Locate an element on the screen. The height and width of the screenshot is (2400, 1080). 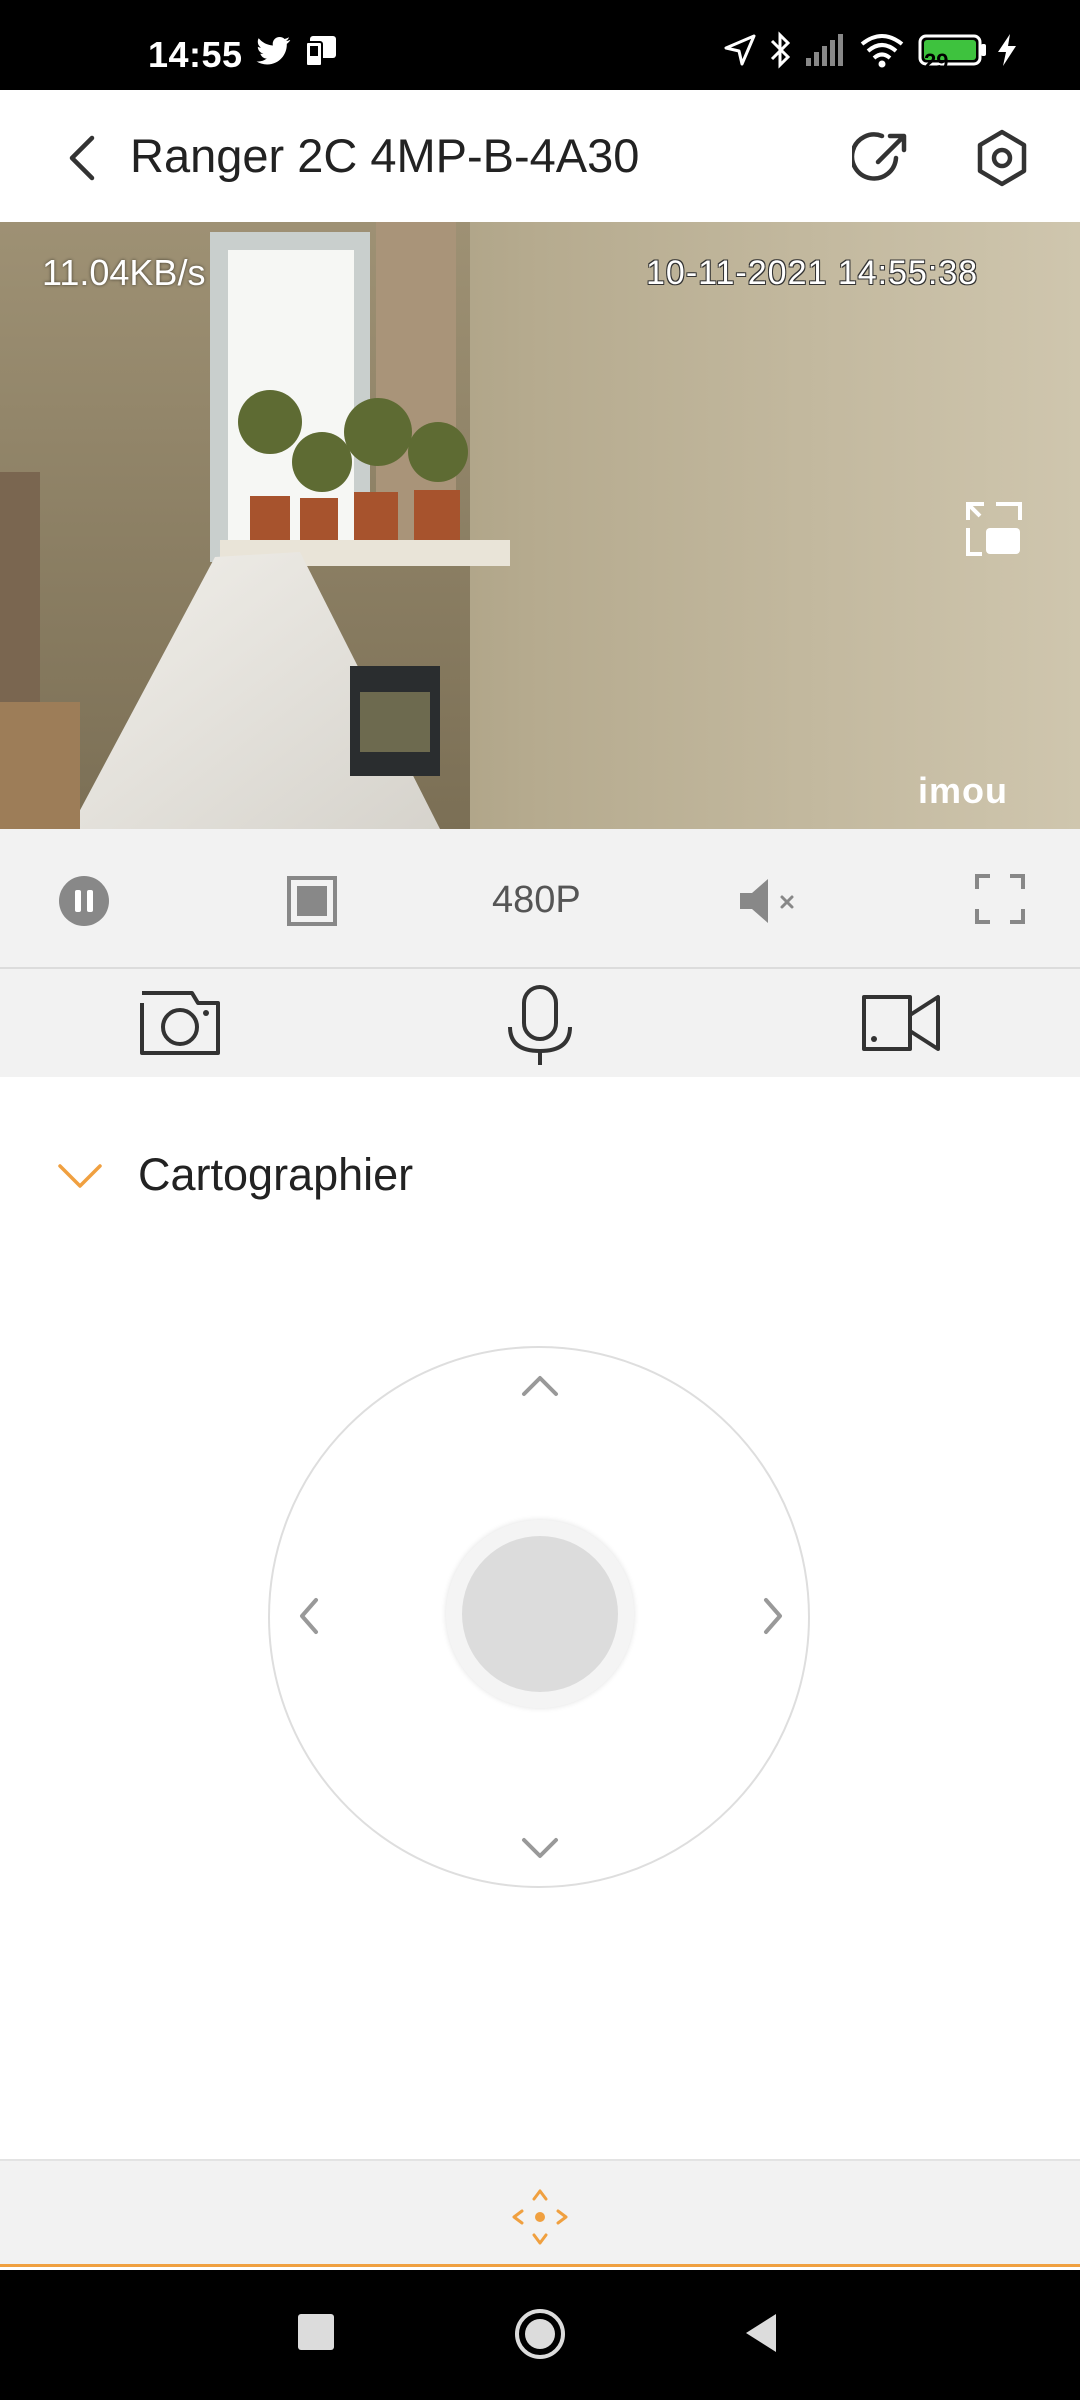
back-nav-icon is located at coordinates (763, 2333).